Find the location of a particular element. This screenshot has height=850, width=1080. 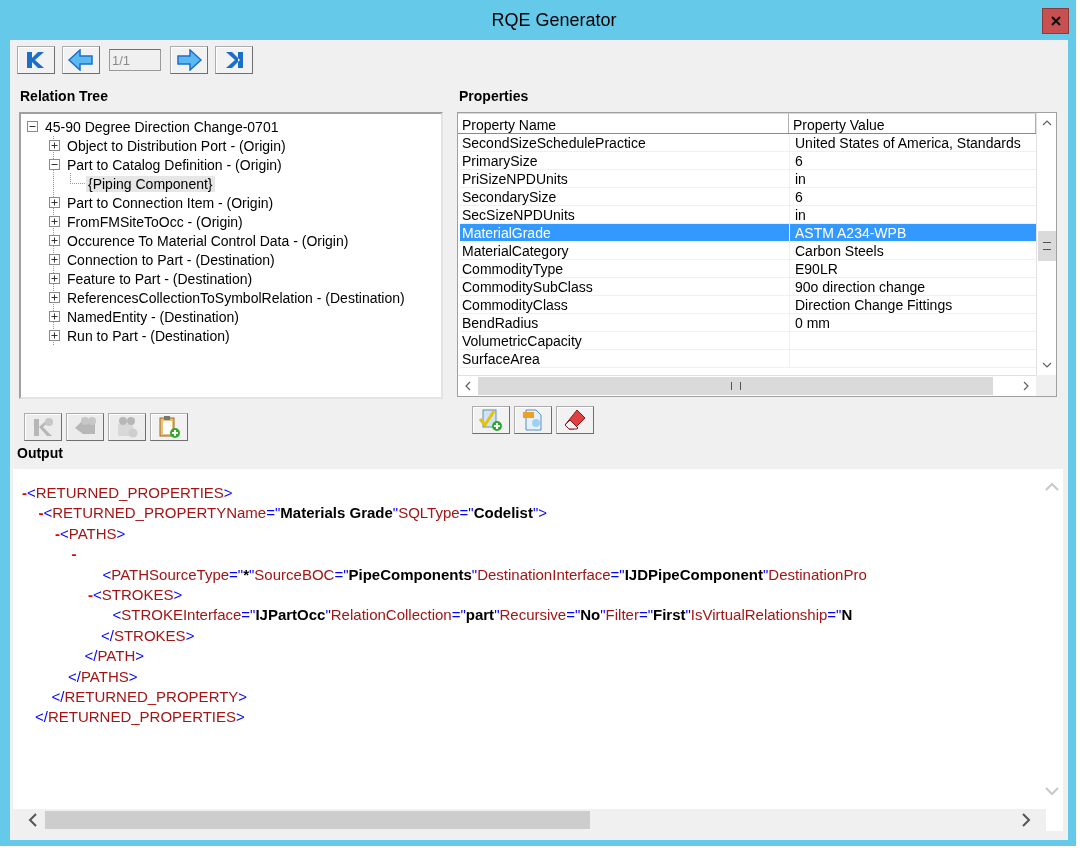

table-row: PrimarySize 6 is located at coordinates (748, 161).